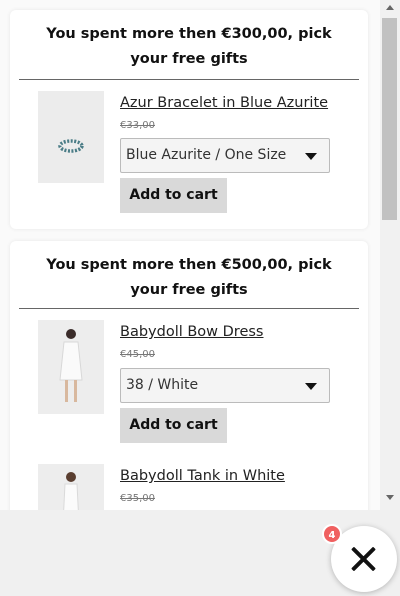  Describe the element at coordinates (390, 7) in the screenshot. I see `scroll-up-icon` at that location.